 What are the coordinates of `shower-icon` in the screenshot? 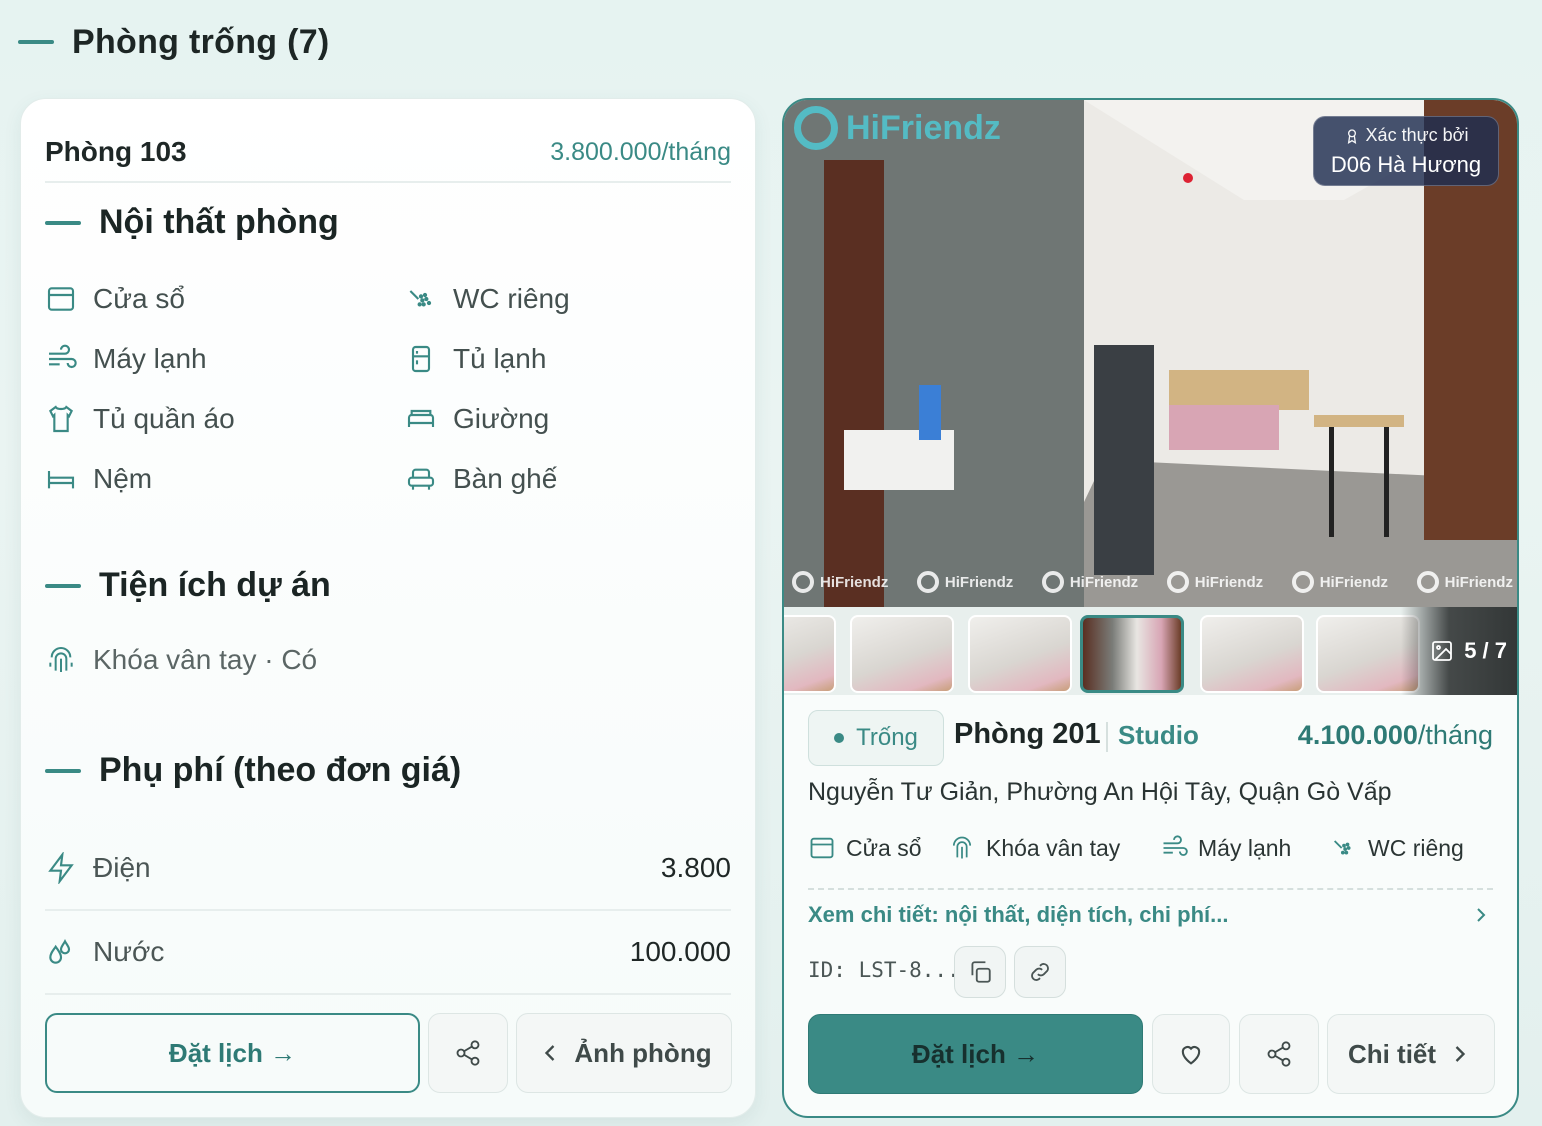 It's located at (420, 298).